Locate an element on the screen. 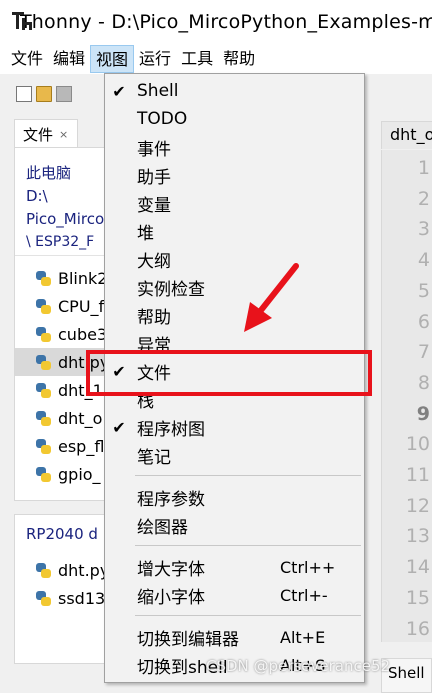  file-name: gpio_ is located at coordinates (79, 474).